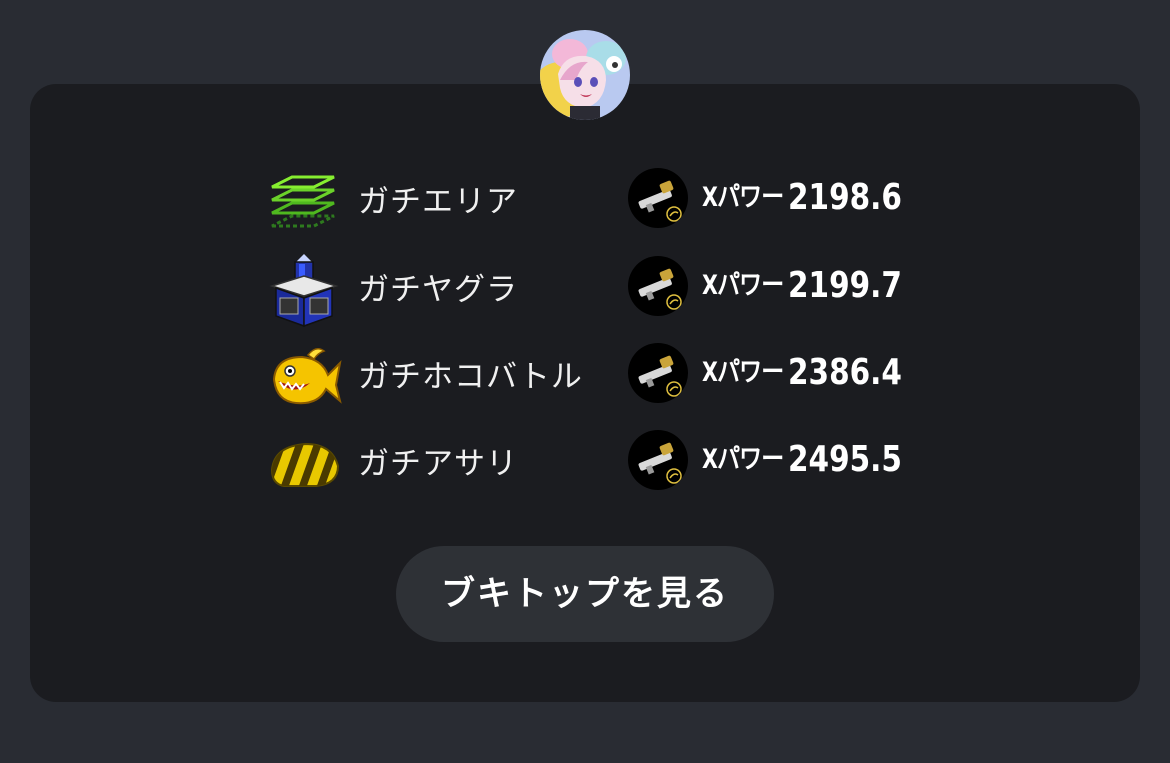 This screenshot has width=1170, height=763. Describe the element at coordinates (585, 594) in the screenshot. I see `view-weapon-top-button: ブキトップを見る` at that location.